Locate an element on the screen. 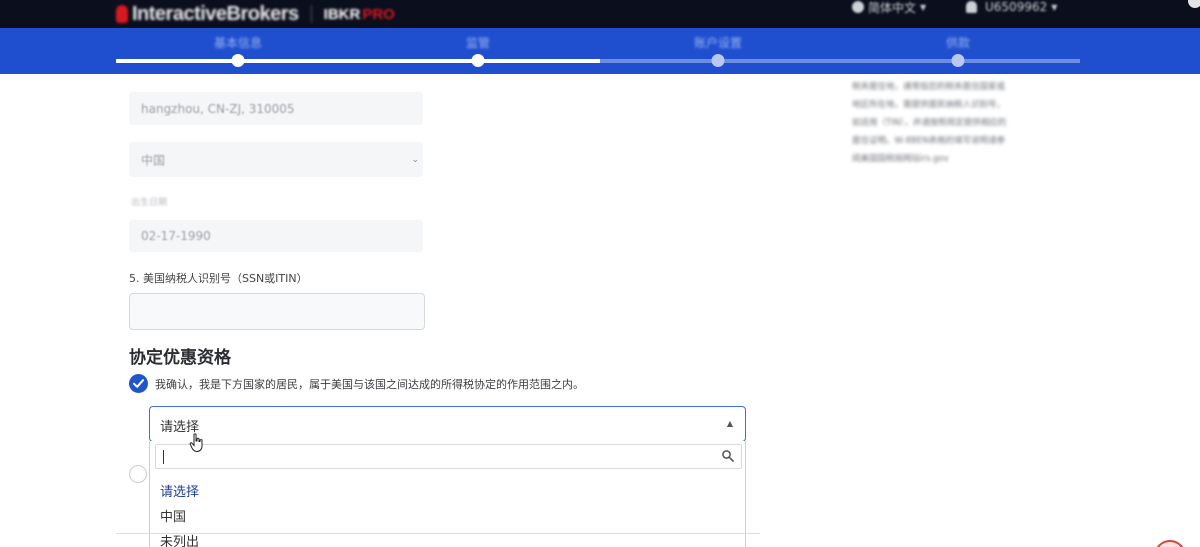 This screenshot has height=547, width=1200. dropdown-option-please-select: 请选择 is located at coordinates (179, 490).